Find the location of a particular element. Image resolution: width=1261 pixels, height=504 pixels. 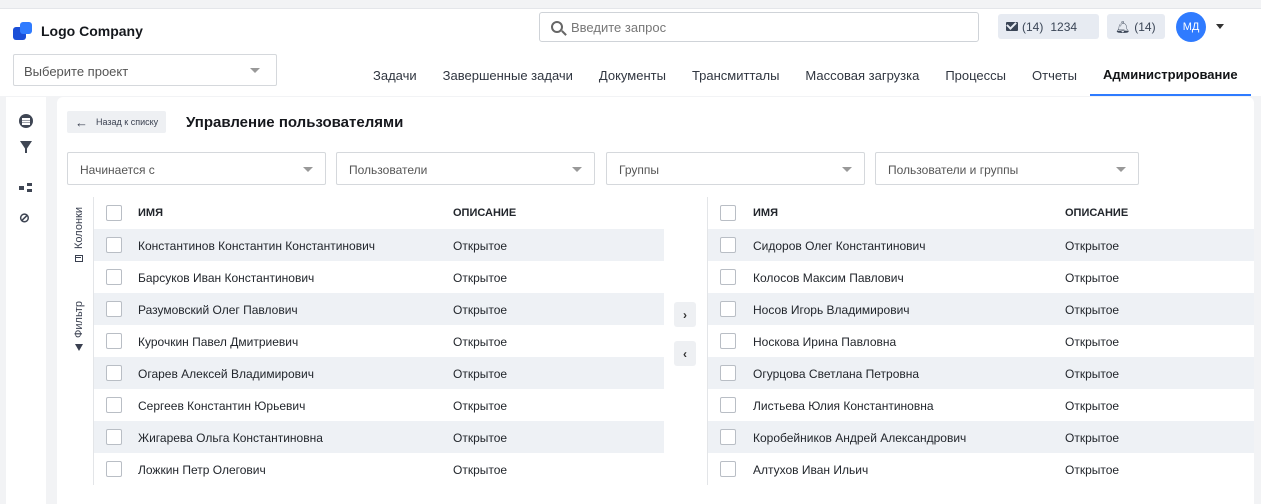

top-bar: Logo Company (14) 1234 🔔︎ (14) МД is located at coordinates (630, 30).